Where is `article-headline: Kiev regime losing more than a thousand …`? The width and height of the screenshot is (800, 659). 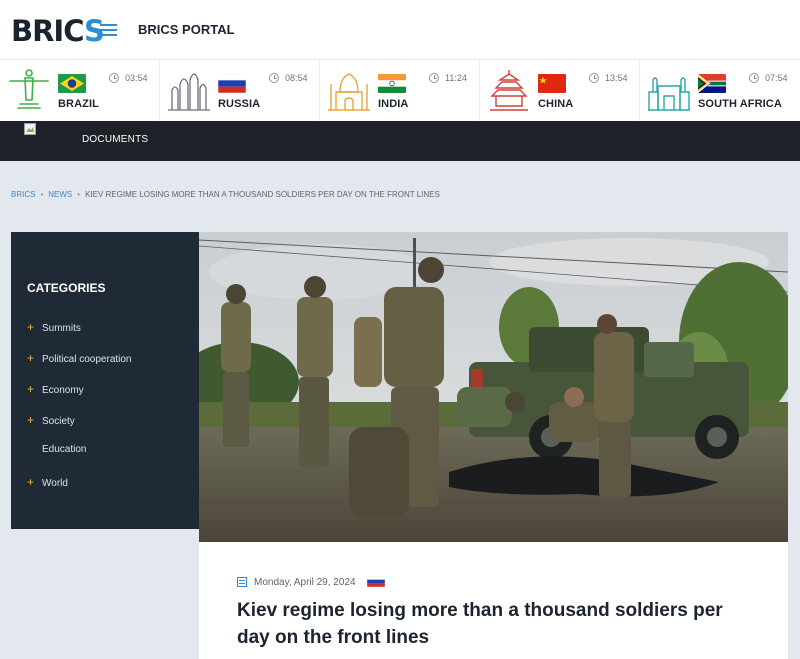
article-headline: Kiev regime losing more than a thousand … is located at coordinates (497, 624).